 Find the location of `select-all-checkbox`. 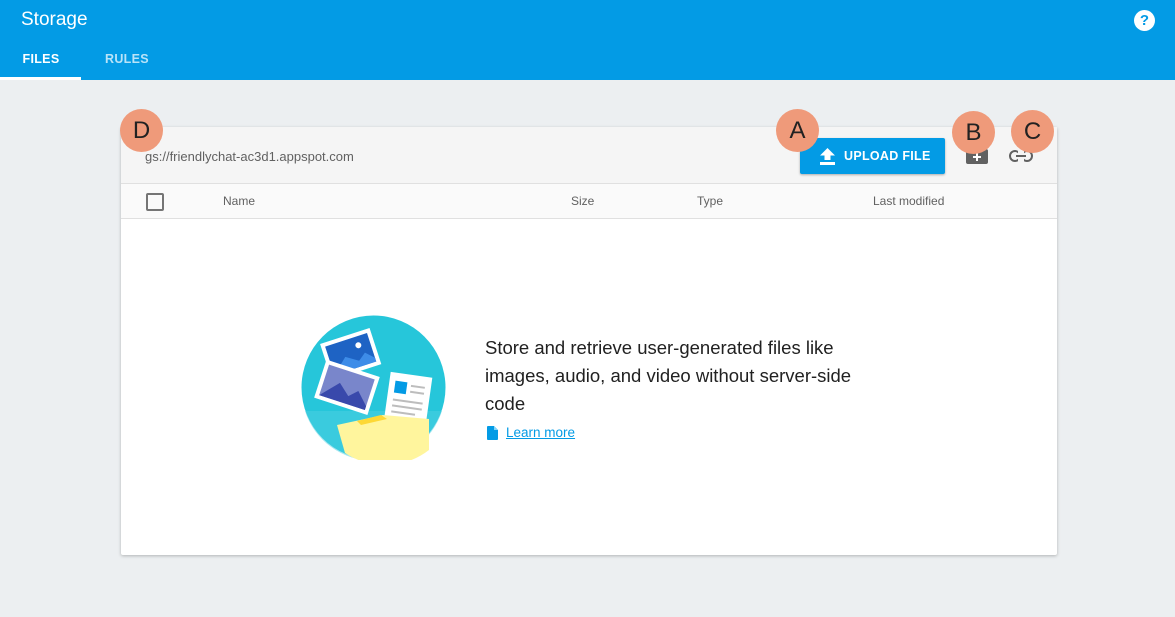

select-all-checkbox is located at coordinates (155, 202).